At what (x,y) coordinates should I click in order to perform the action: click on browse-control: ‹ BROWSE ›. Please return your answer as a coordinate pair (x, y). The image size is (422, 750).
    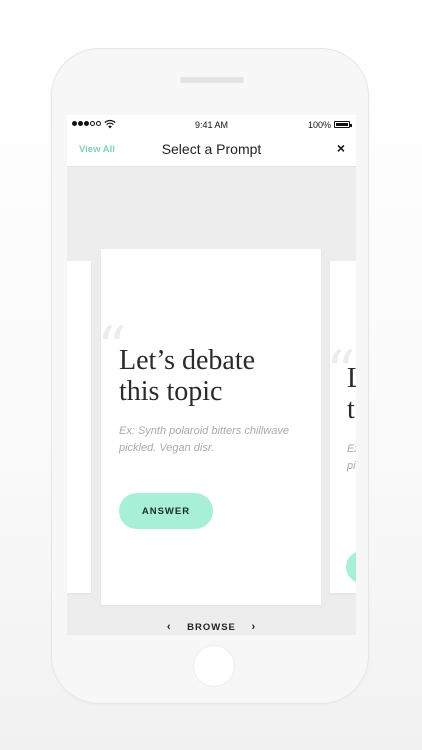
    Looking at the image, I should click on (211, 627).